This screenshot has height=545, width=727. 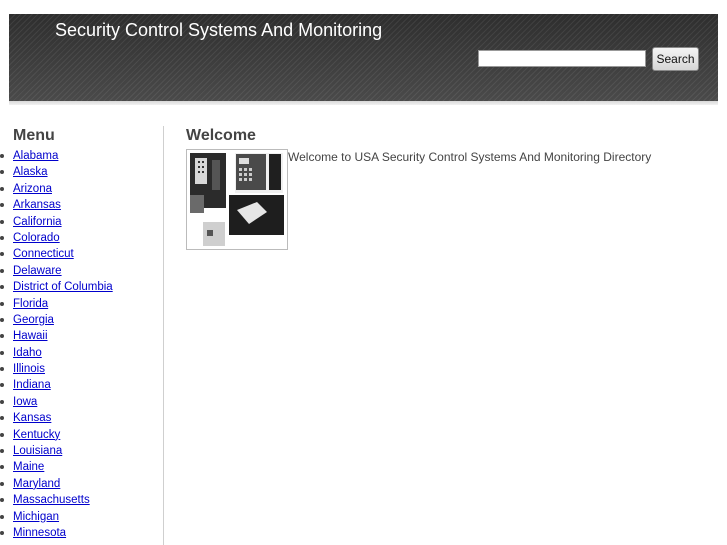 I want to click on menu-link-california: California, so click(x=37, y=222).